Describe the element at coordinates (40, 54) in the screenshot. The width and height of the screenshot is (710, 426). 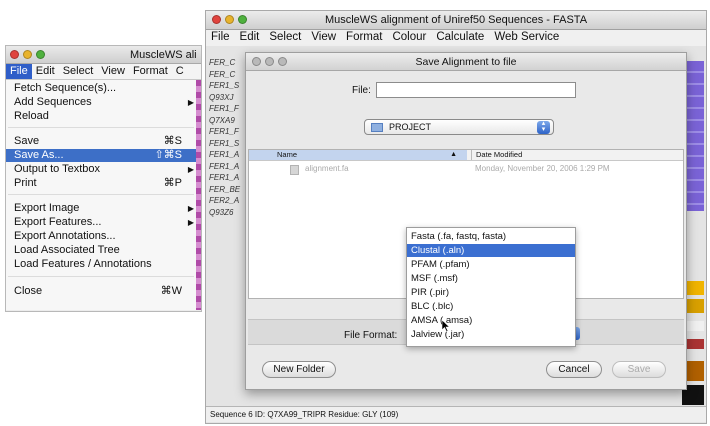
I see `zoom-window-icon` at that location.